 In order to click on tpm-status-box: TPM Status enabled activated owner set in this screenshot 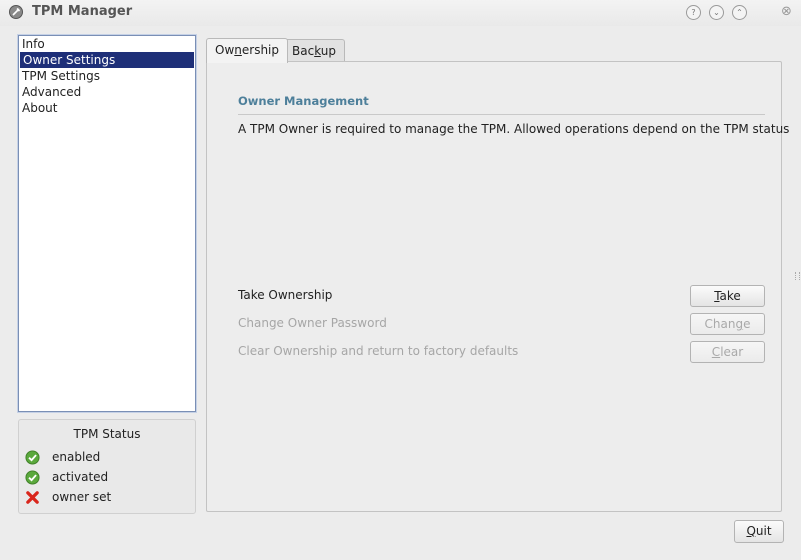, I will do `click(107, 466)`.